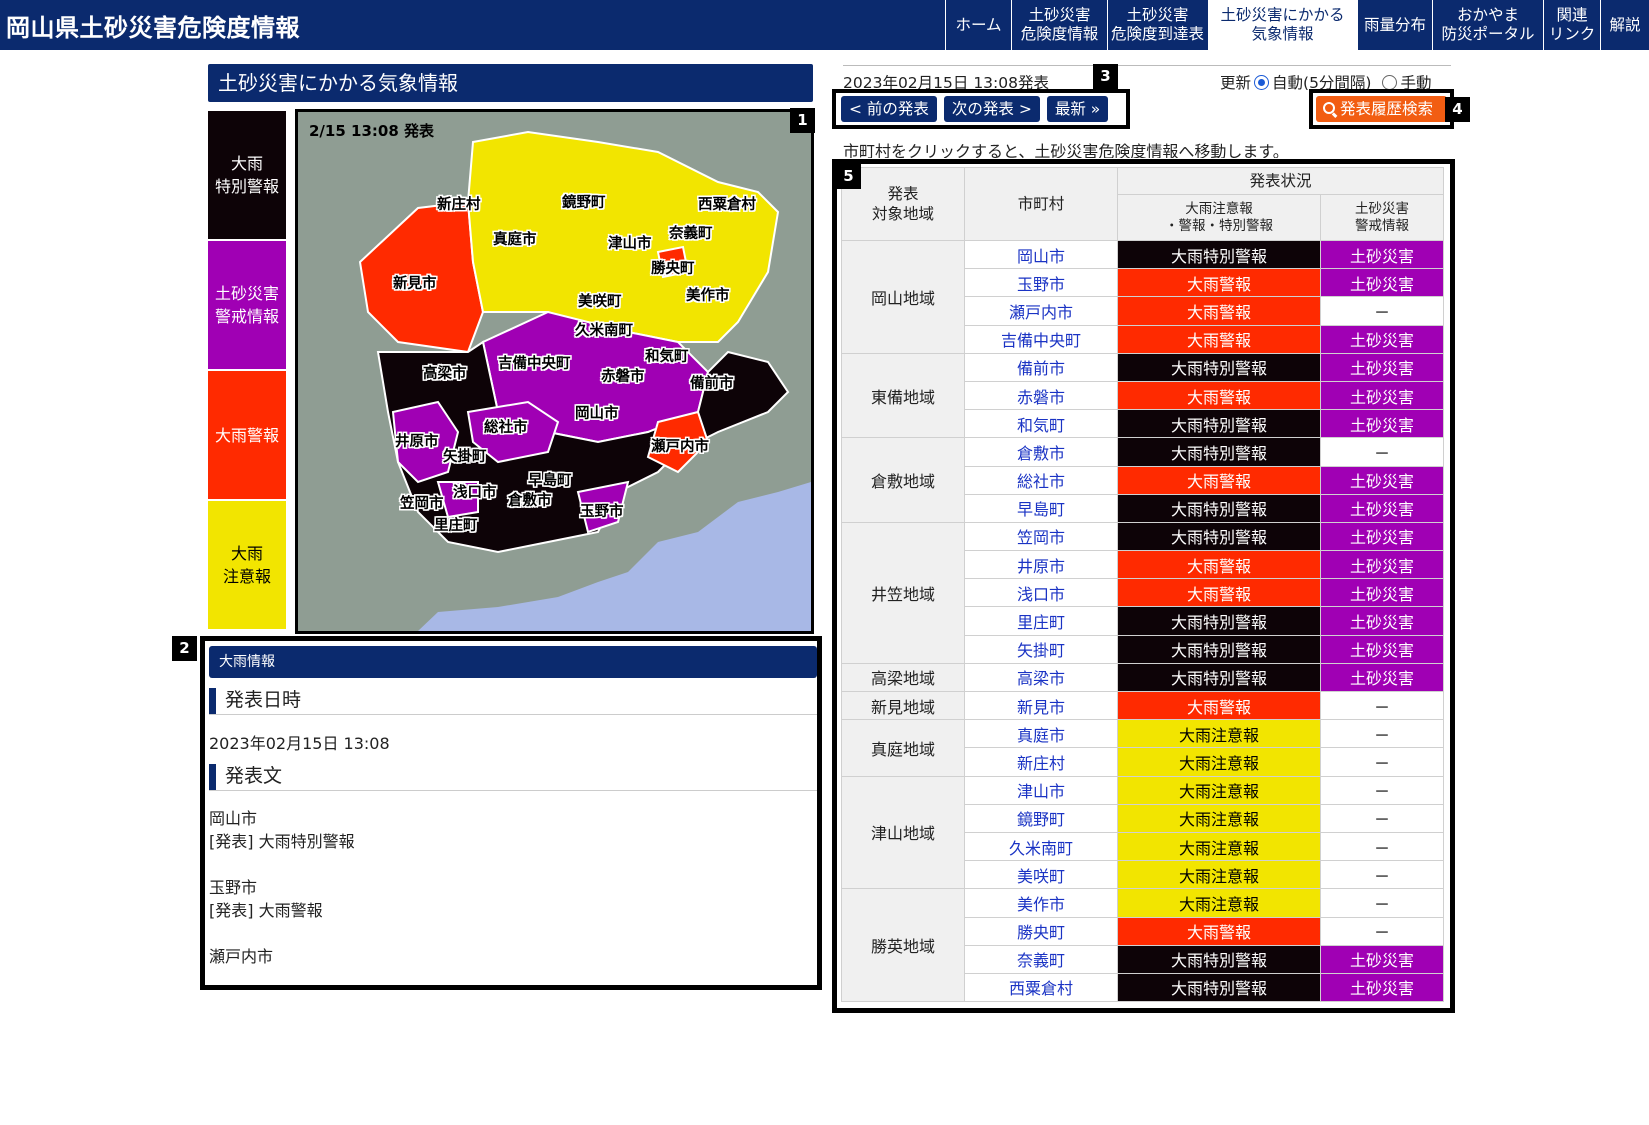  Describe the element at coordinates (1624, 25) in the screenshot. I see `nav-item: 解説` at that location.